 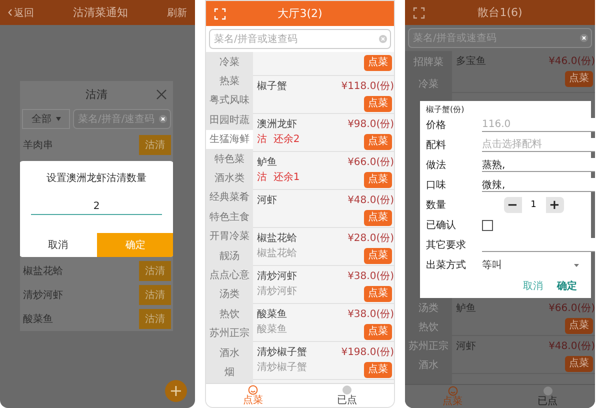 What do you see at coordinates (229, 158) in the screenshot?
I see `category-item: 特色菜` at bounding box center [229, 158].